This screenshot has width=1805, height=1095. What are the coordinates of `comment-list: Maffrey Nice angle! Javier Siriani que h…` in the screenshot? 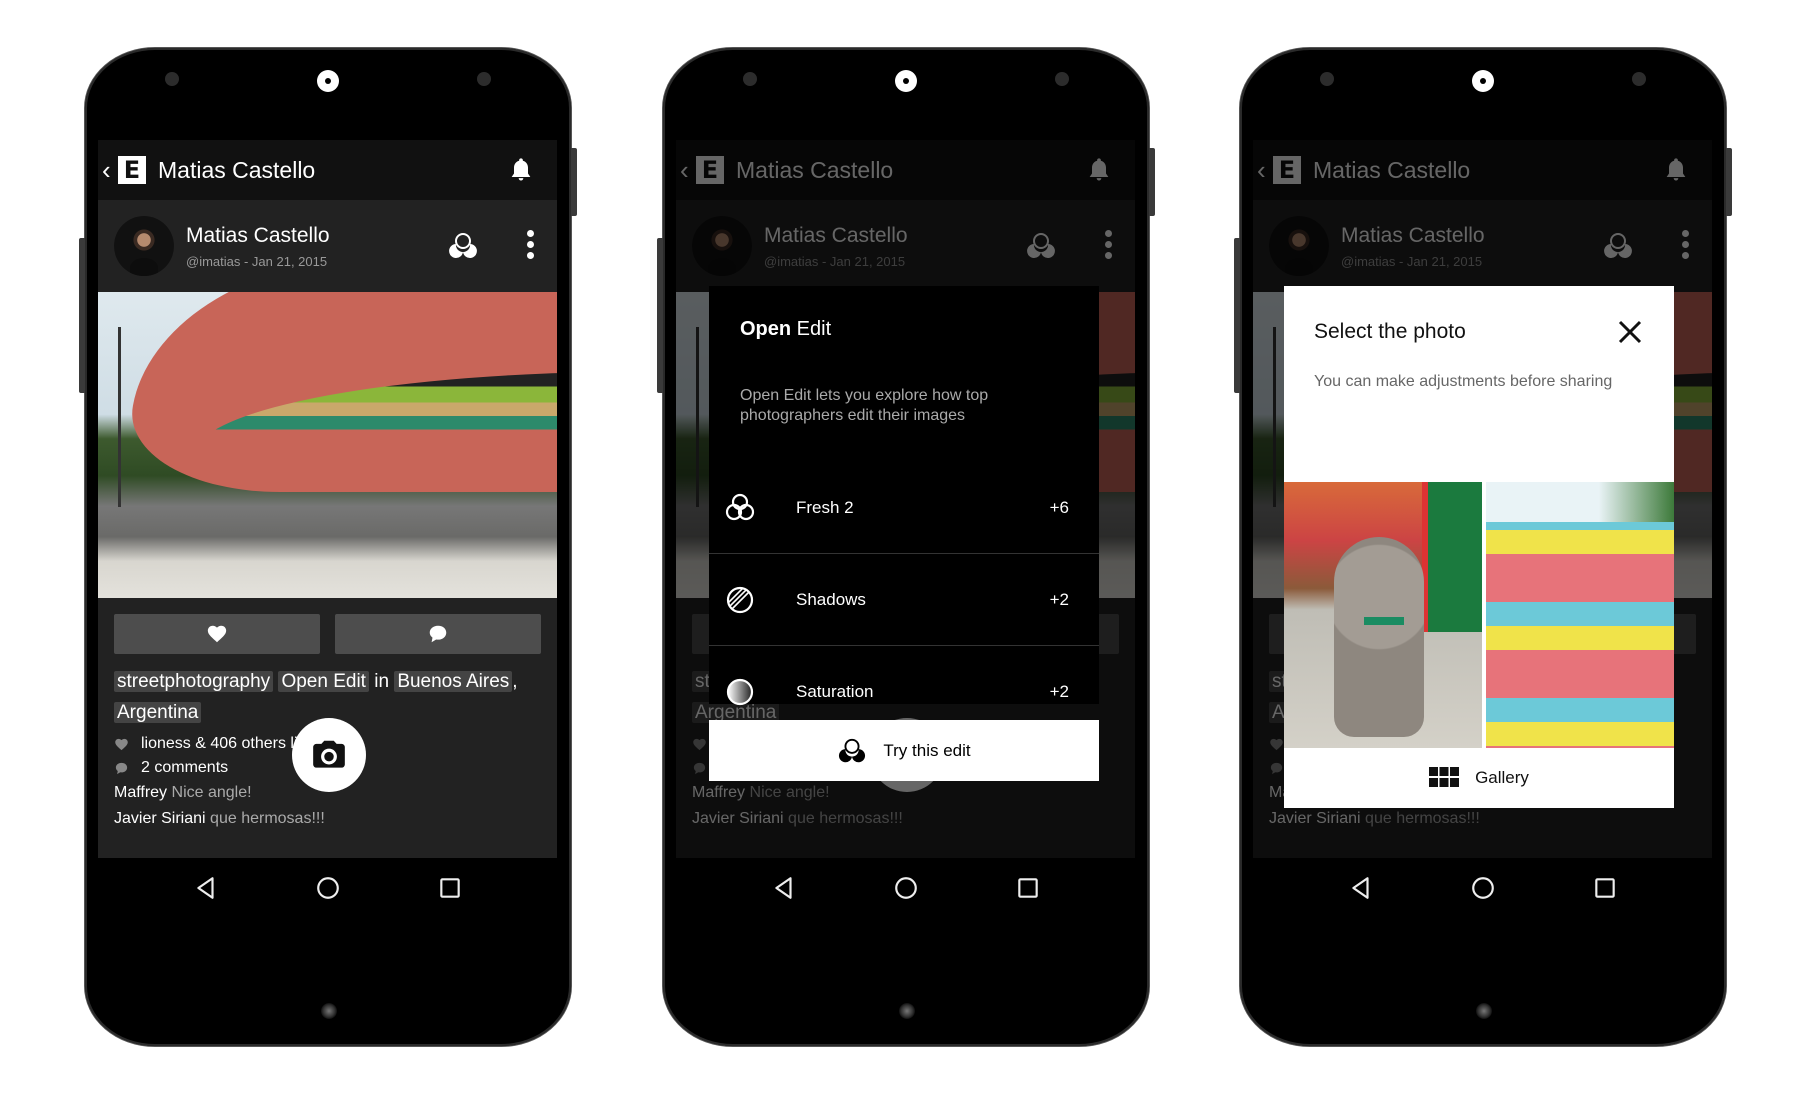 It's located at (219, 806).